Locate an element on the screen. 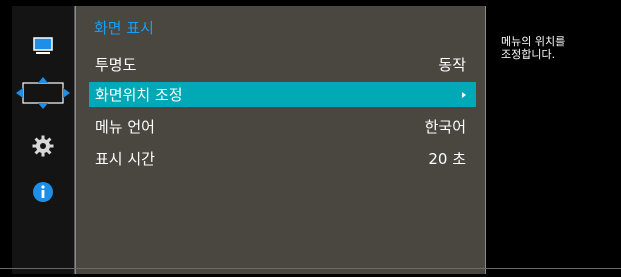  info-icon is located at coordinates (43, 192).